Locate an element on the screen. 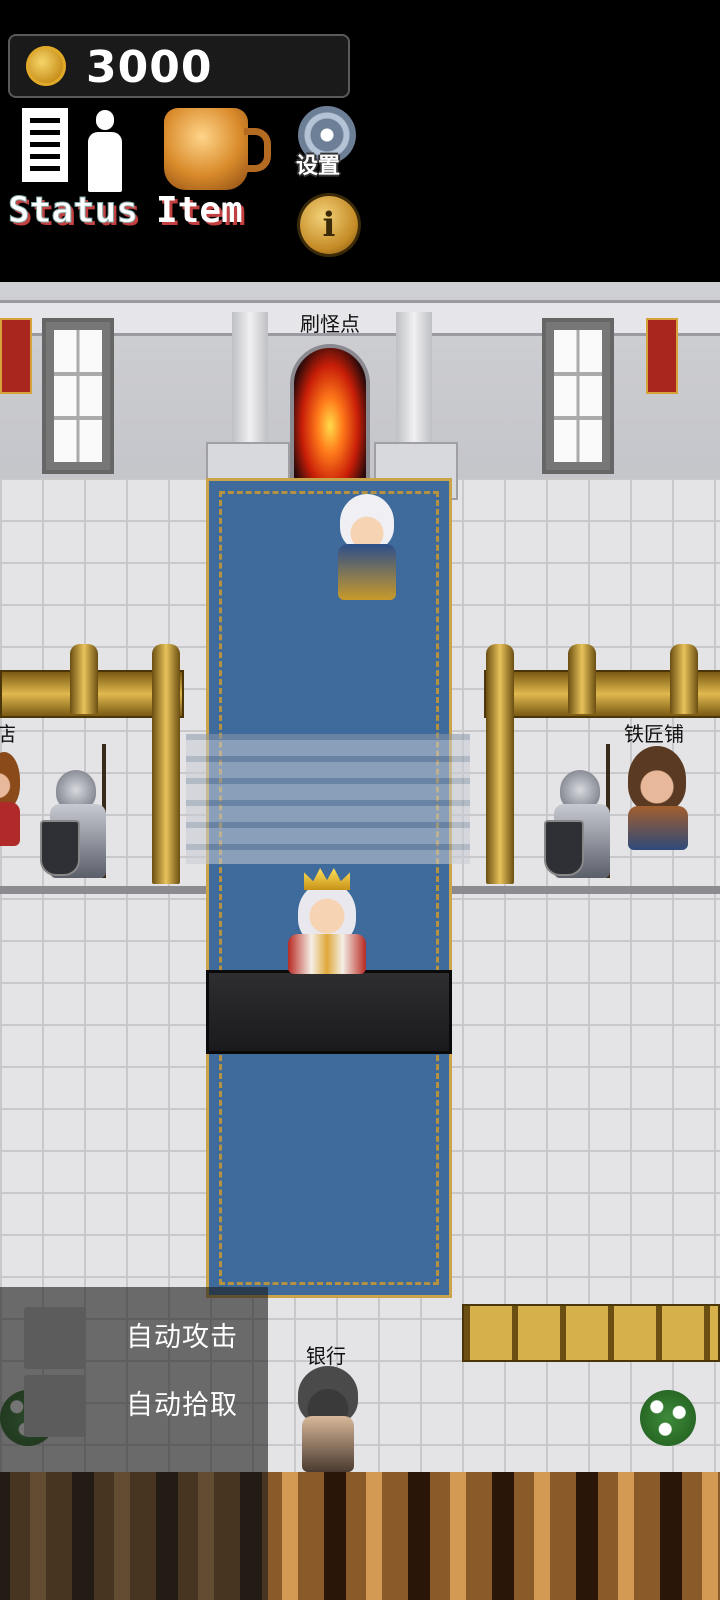  black-counter is located at coordinates (329, 1012).